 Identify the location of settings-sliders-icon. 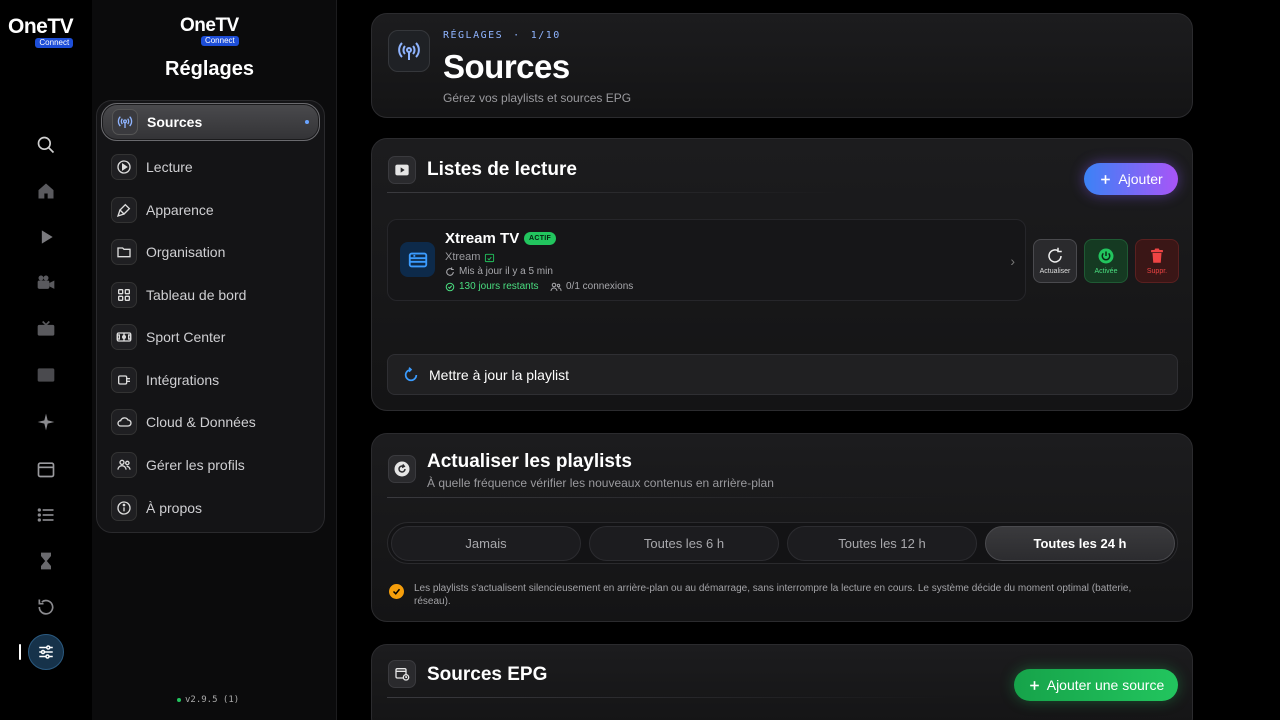
(46, 652).